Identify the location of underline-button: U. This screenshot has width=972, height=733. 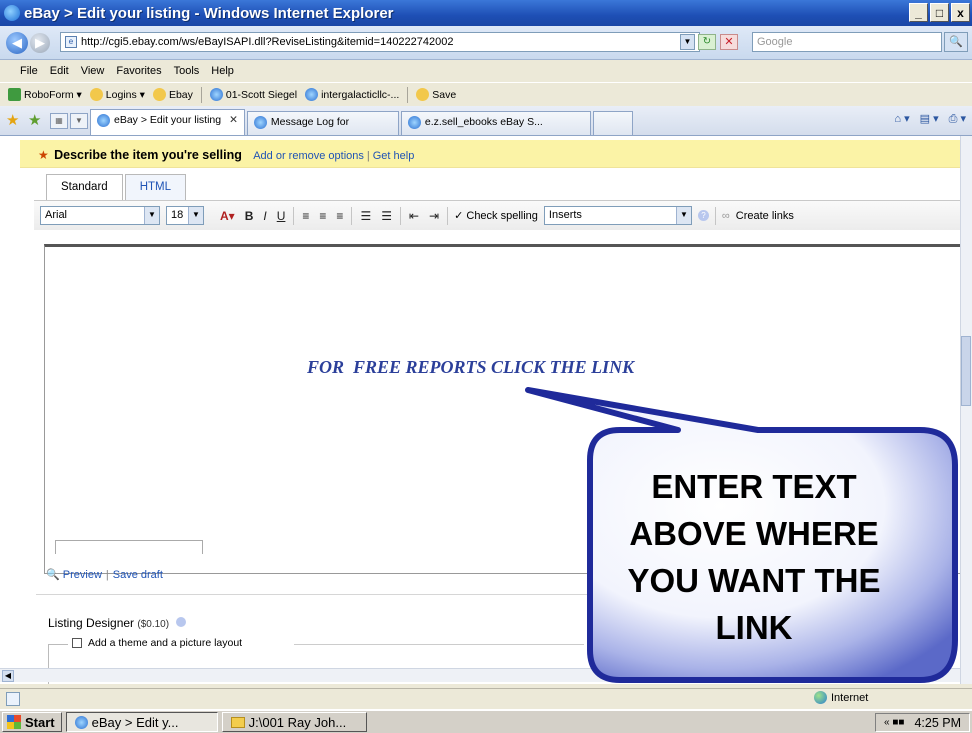
(281, 216).